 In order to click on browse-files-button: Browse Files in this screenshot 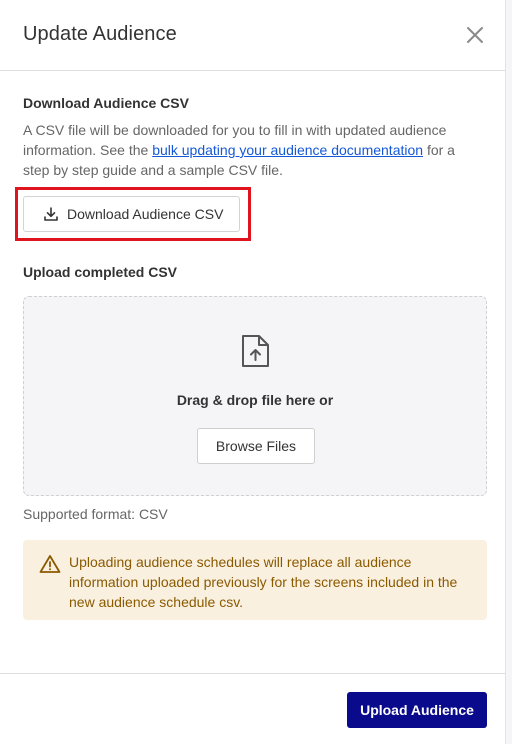, I will do `click(256, 446)`.